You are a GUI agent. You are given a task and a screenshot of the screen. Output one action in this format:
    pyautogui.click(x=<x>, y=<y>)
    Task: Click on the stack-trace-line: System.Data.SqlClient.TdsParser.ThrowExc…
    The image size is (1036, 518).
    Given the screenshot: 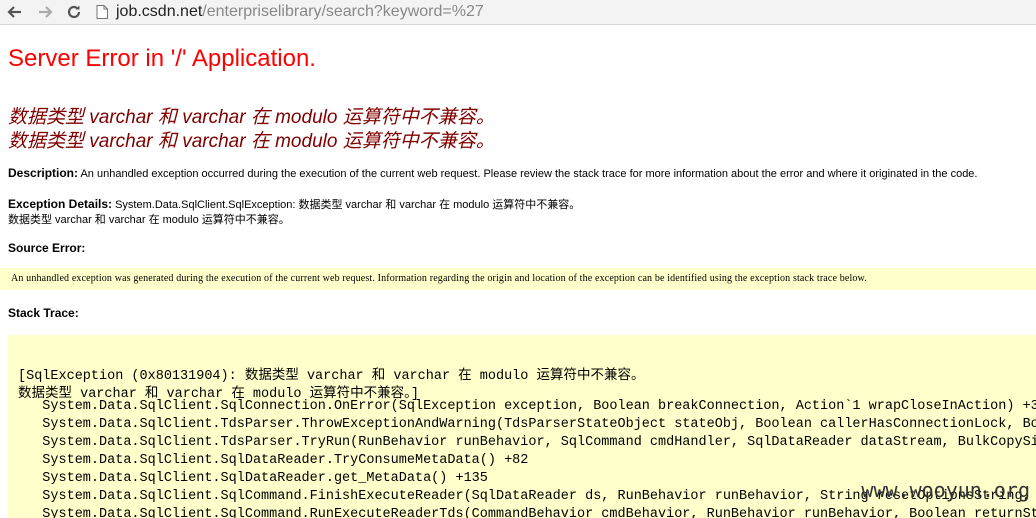 What is the action you would take?
    pyautogui.click(x=527, y=424)
    